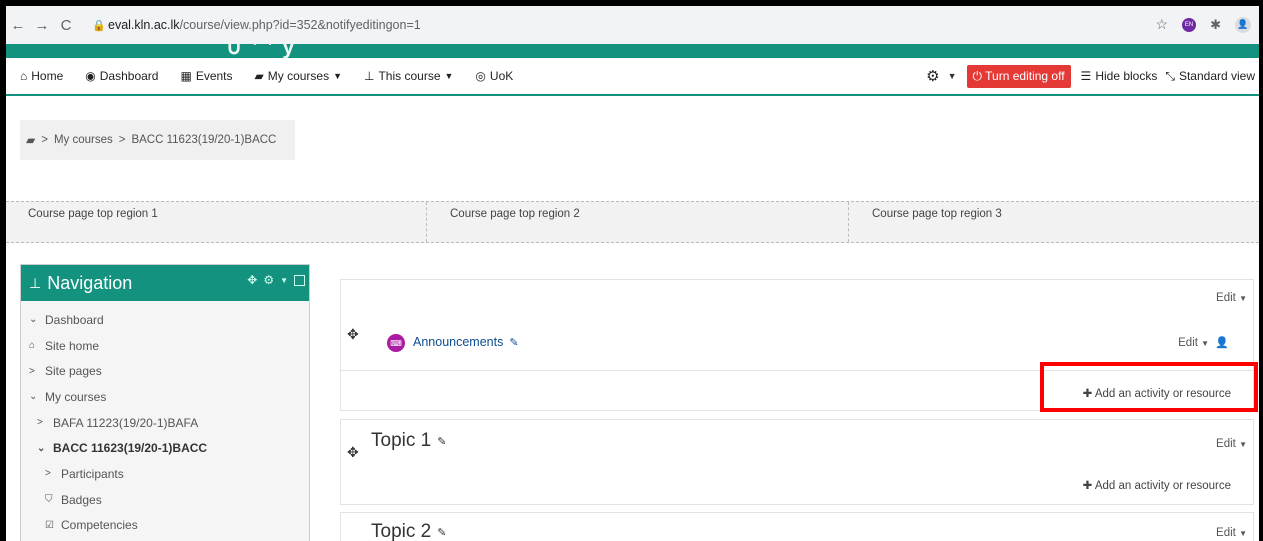  I want to click on nav-tree-label: Competencies, so click(99, 525).